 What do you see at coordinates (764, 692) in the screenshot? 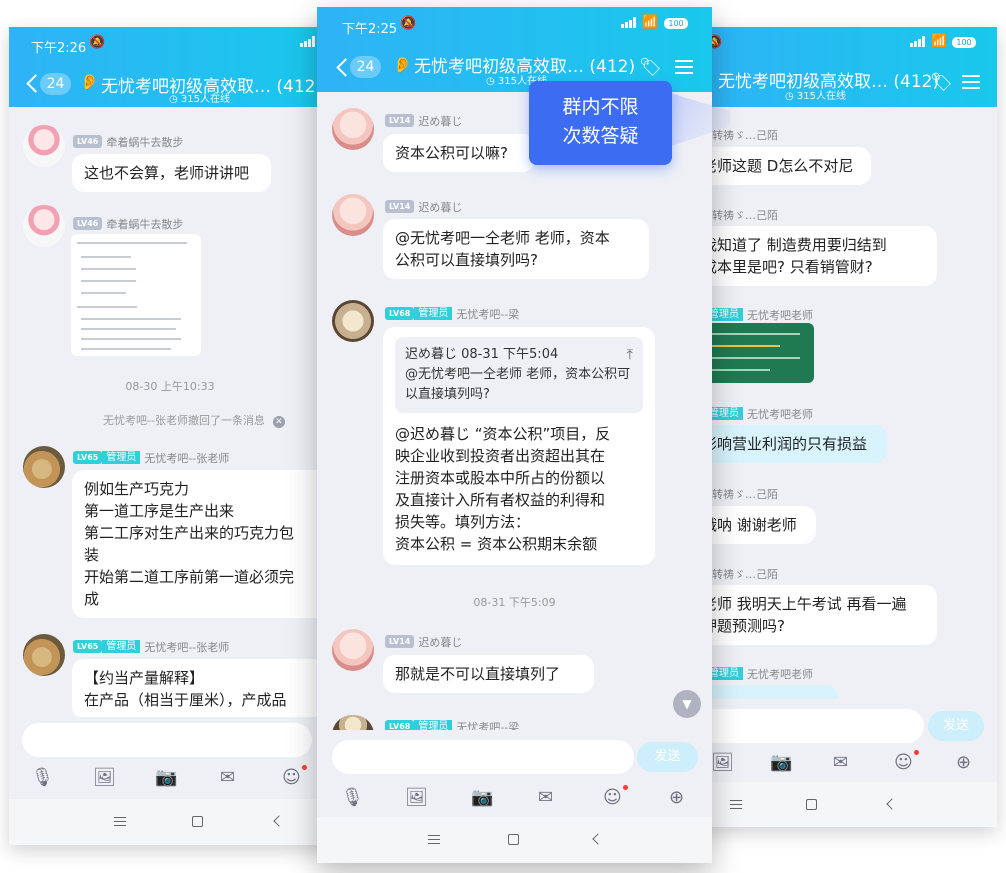
I see `message-bubble` at bounding box center [764, 692].